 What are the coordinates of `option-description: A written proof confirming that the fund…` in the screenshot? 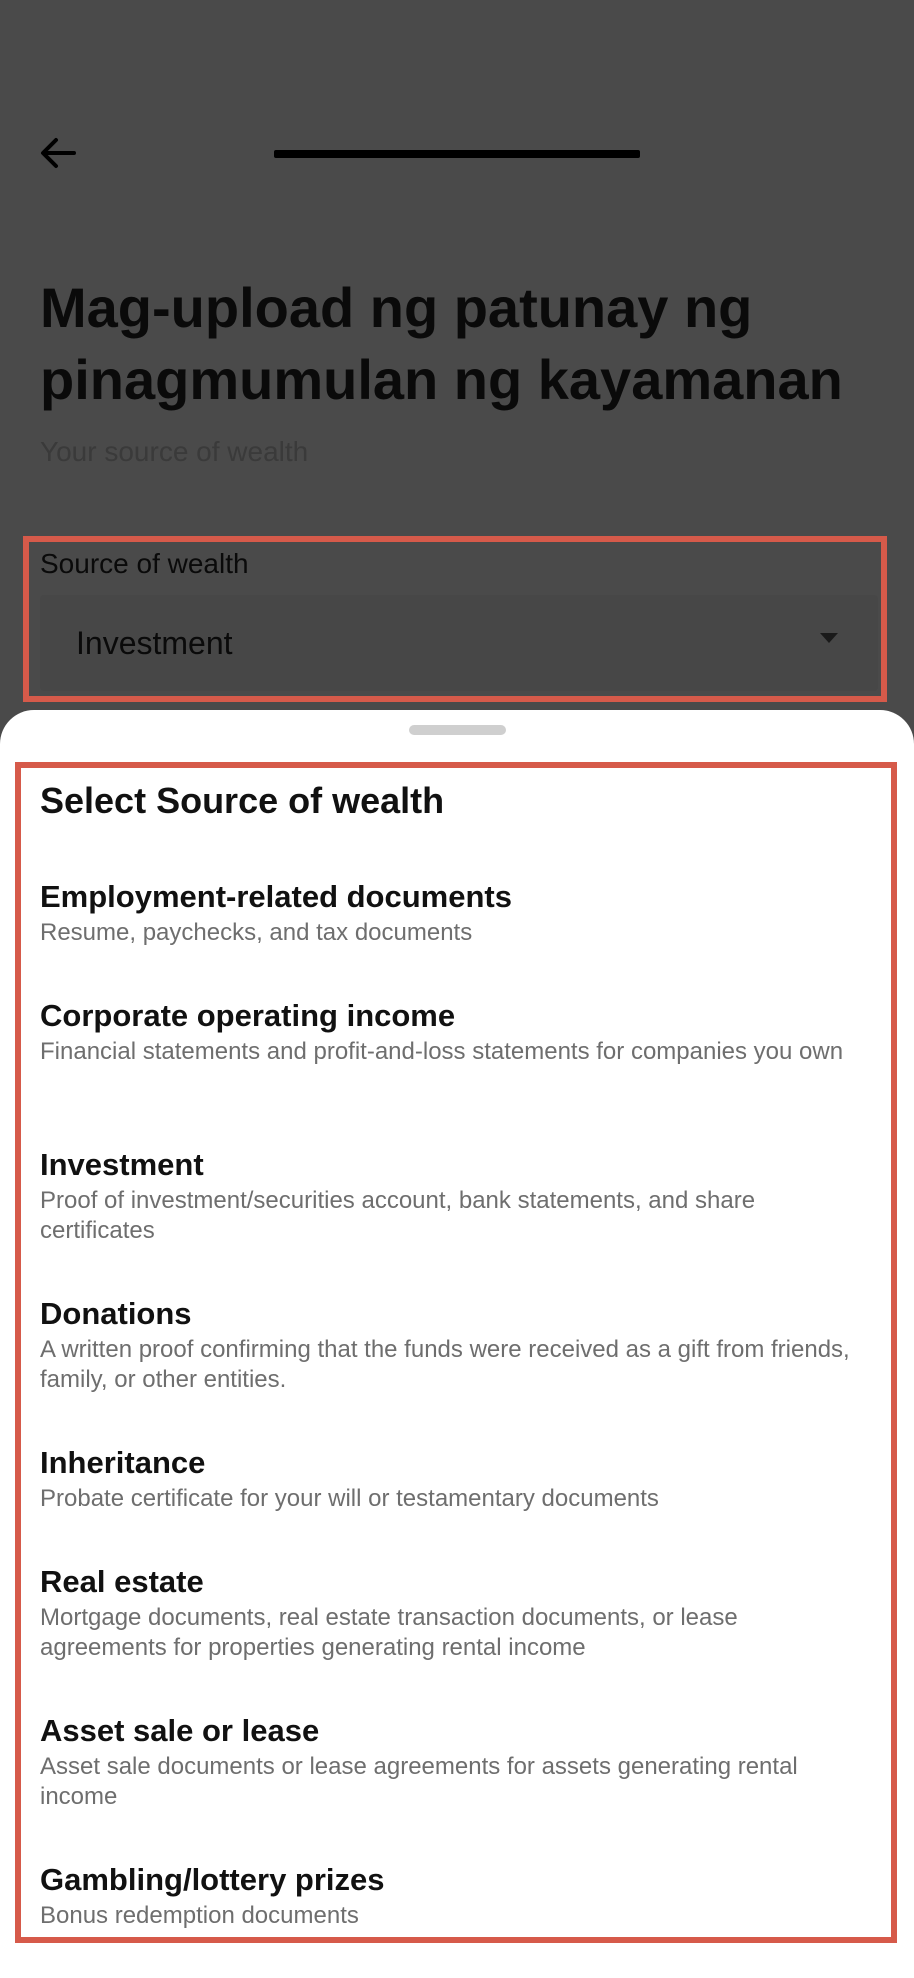 It's located at (445, 1364).